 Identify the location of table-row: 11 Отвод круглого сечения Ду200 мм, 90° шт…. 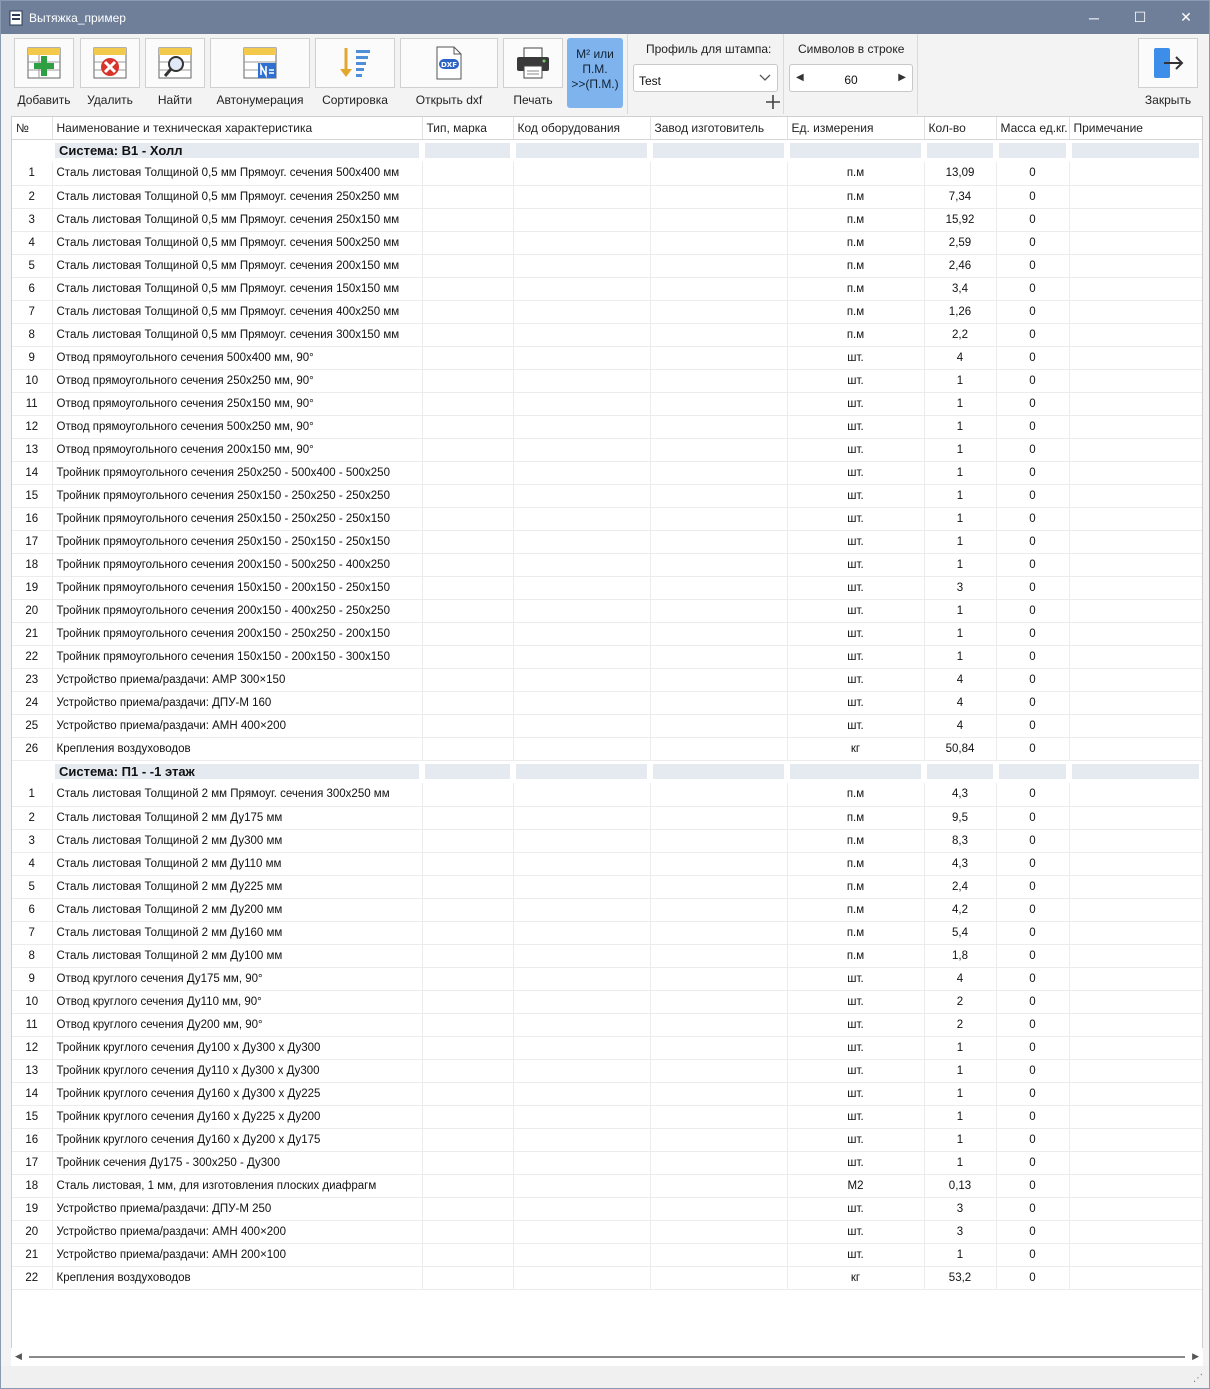
(607, 1025).